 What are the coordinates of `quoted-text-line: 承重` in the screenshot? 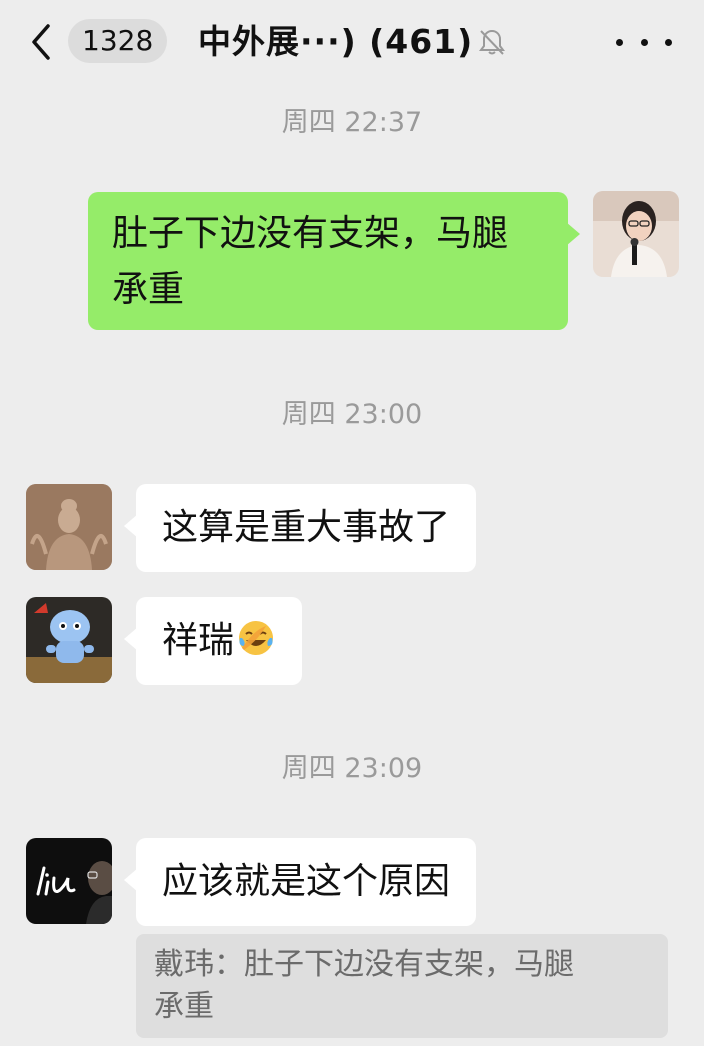 It's located at (184, 1006).